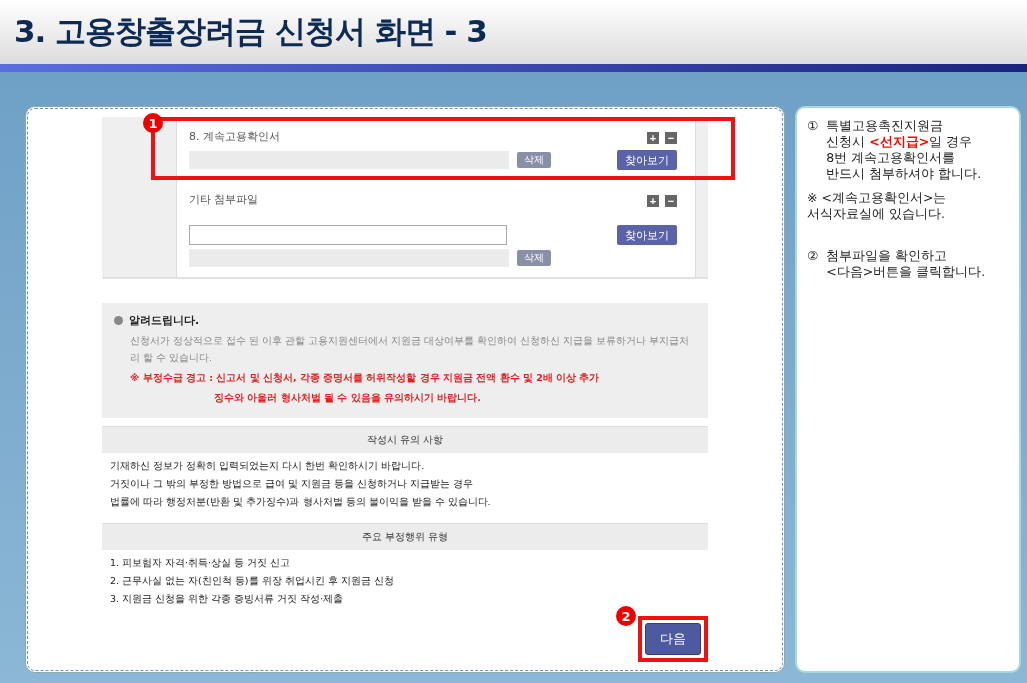 This screenshot has height=683, width=1027. I want to click on note-number: ②, so click(813, 256).